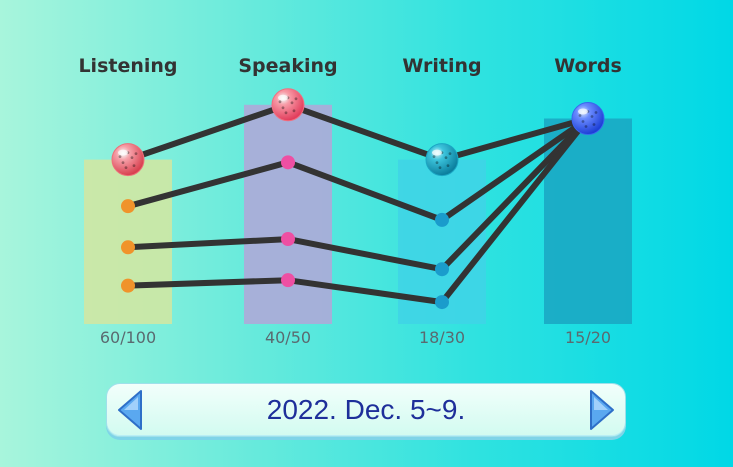  I want to click on ball-point-listening, so click(128, 160).